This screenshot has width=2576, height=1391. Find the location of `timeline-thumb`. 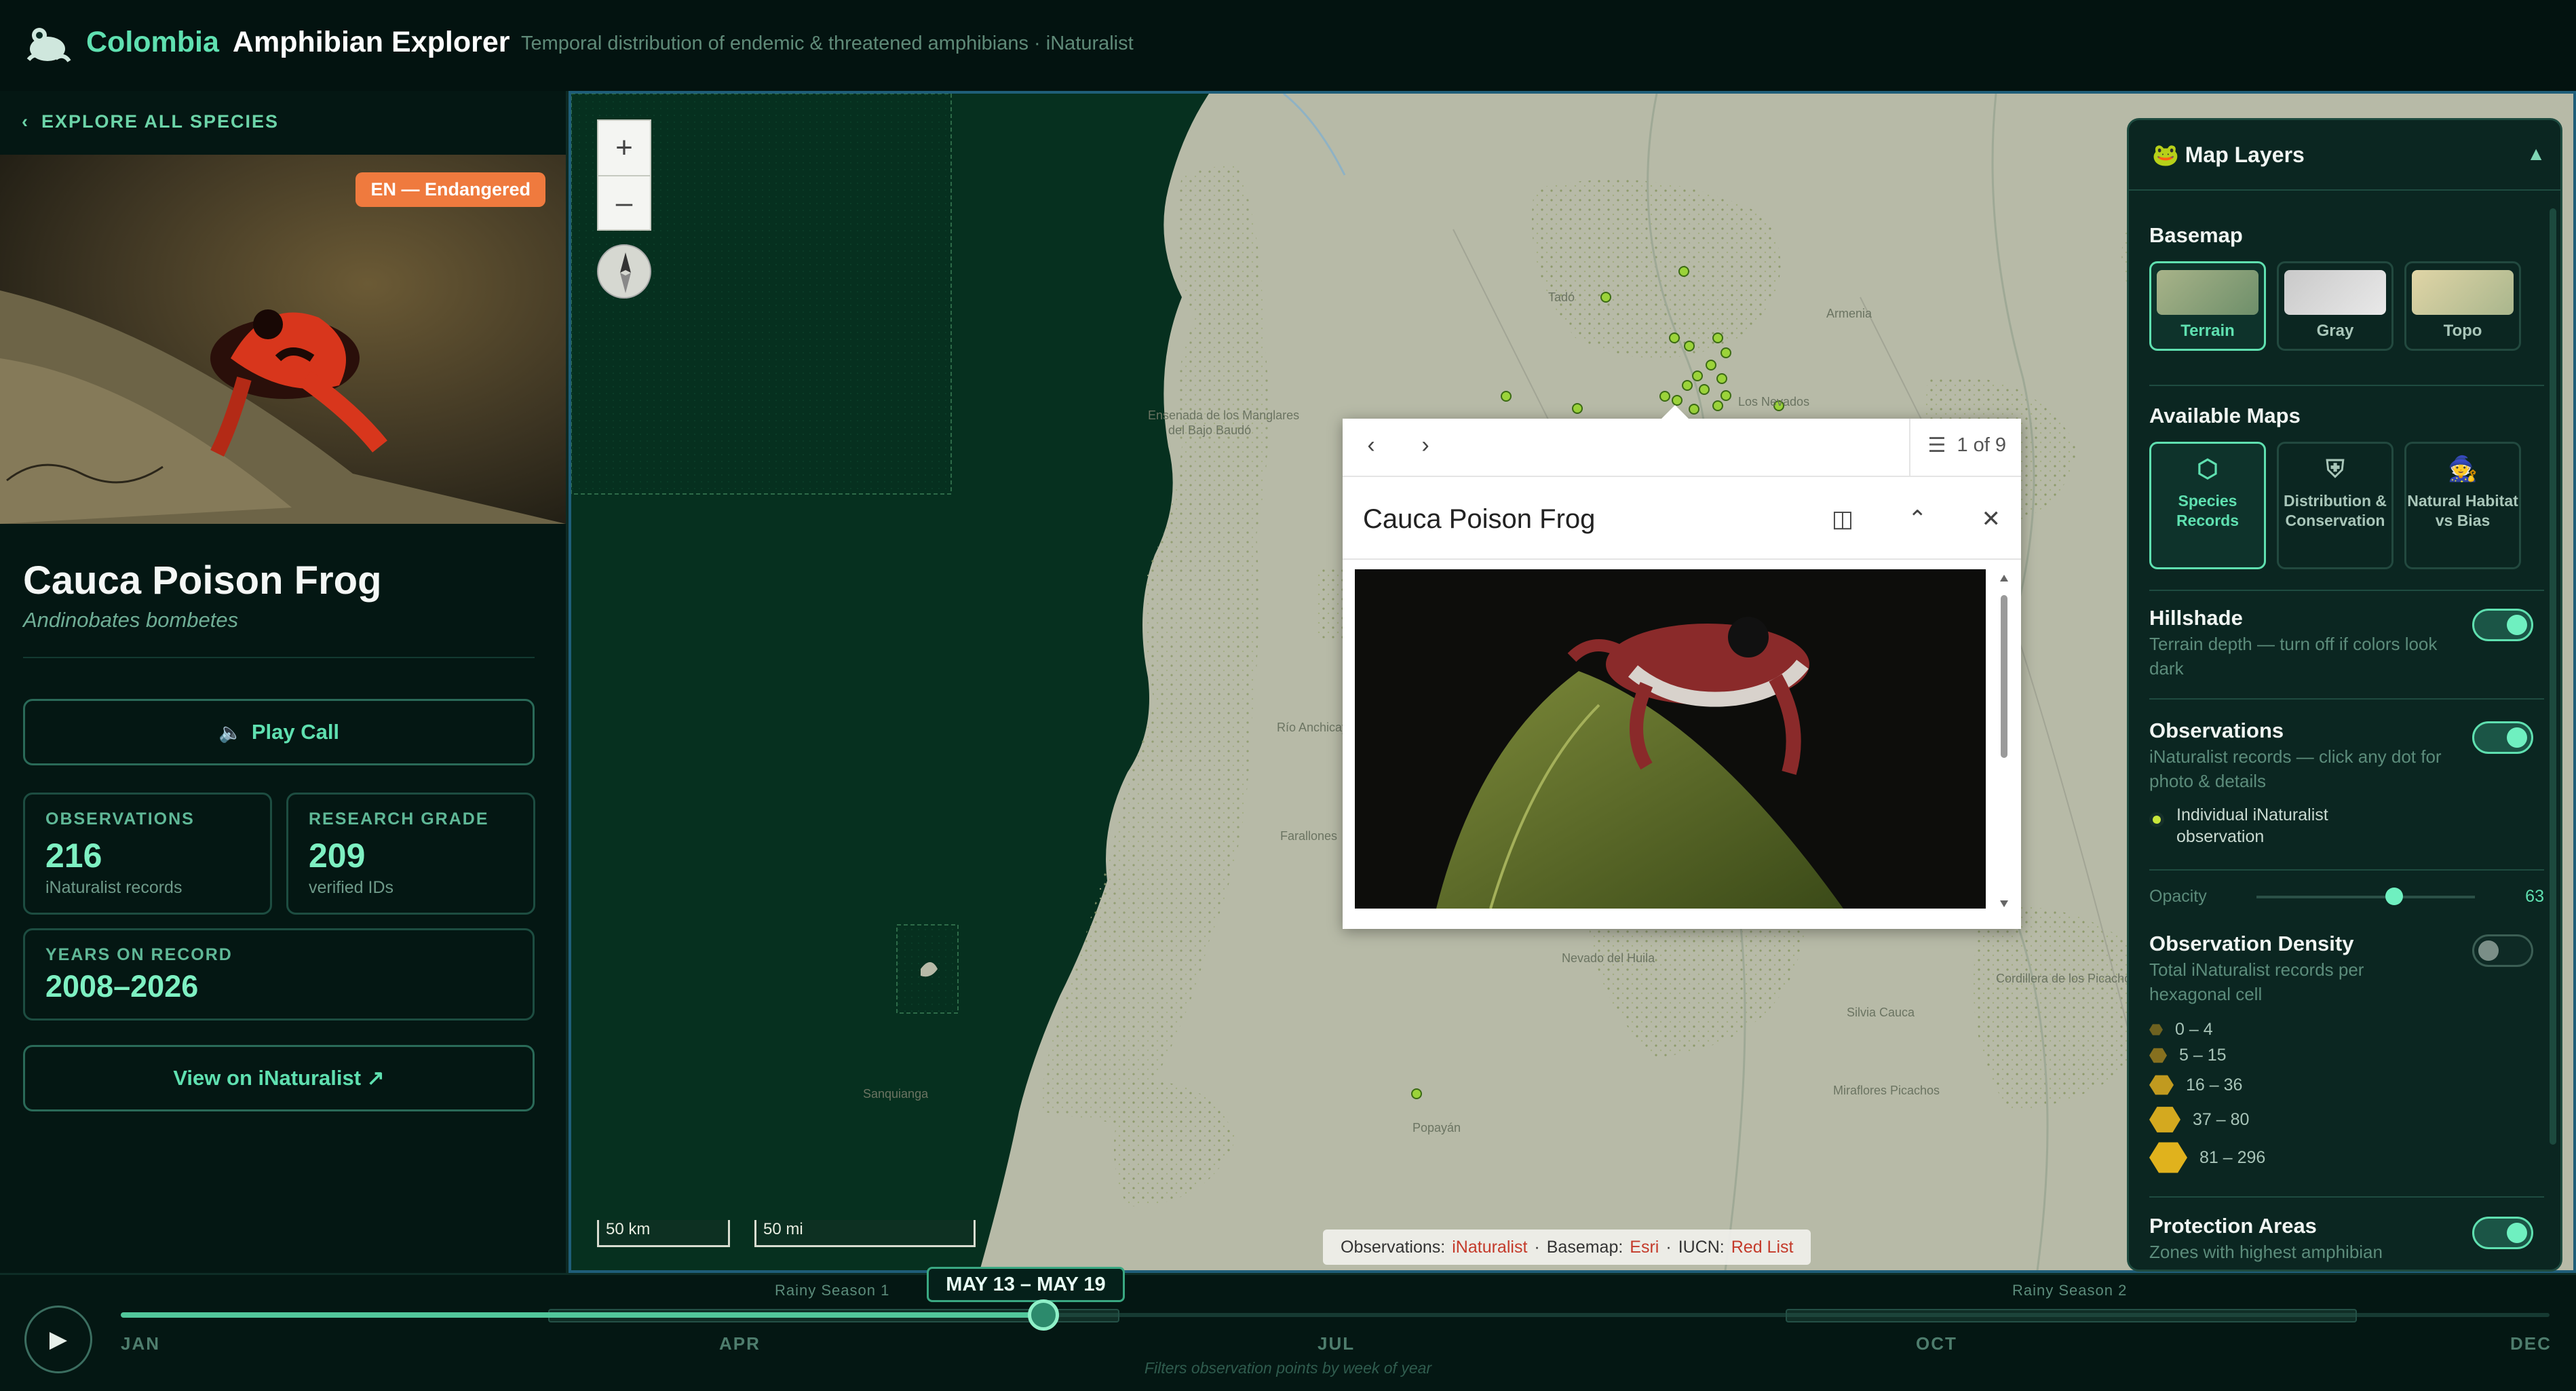

timeline-thumb is located at coordinates (1044, 1315).